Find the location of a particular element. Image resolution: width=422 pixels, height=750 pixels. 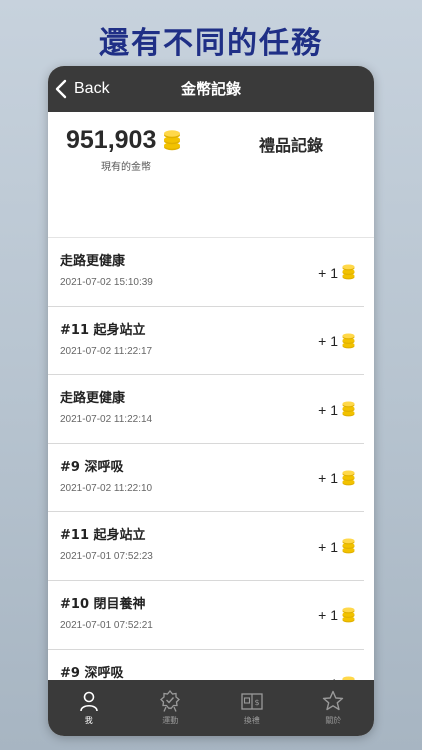

tab-label: 我 is located at coordinates (88, 720).